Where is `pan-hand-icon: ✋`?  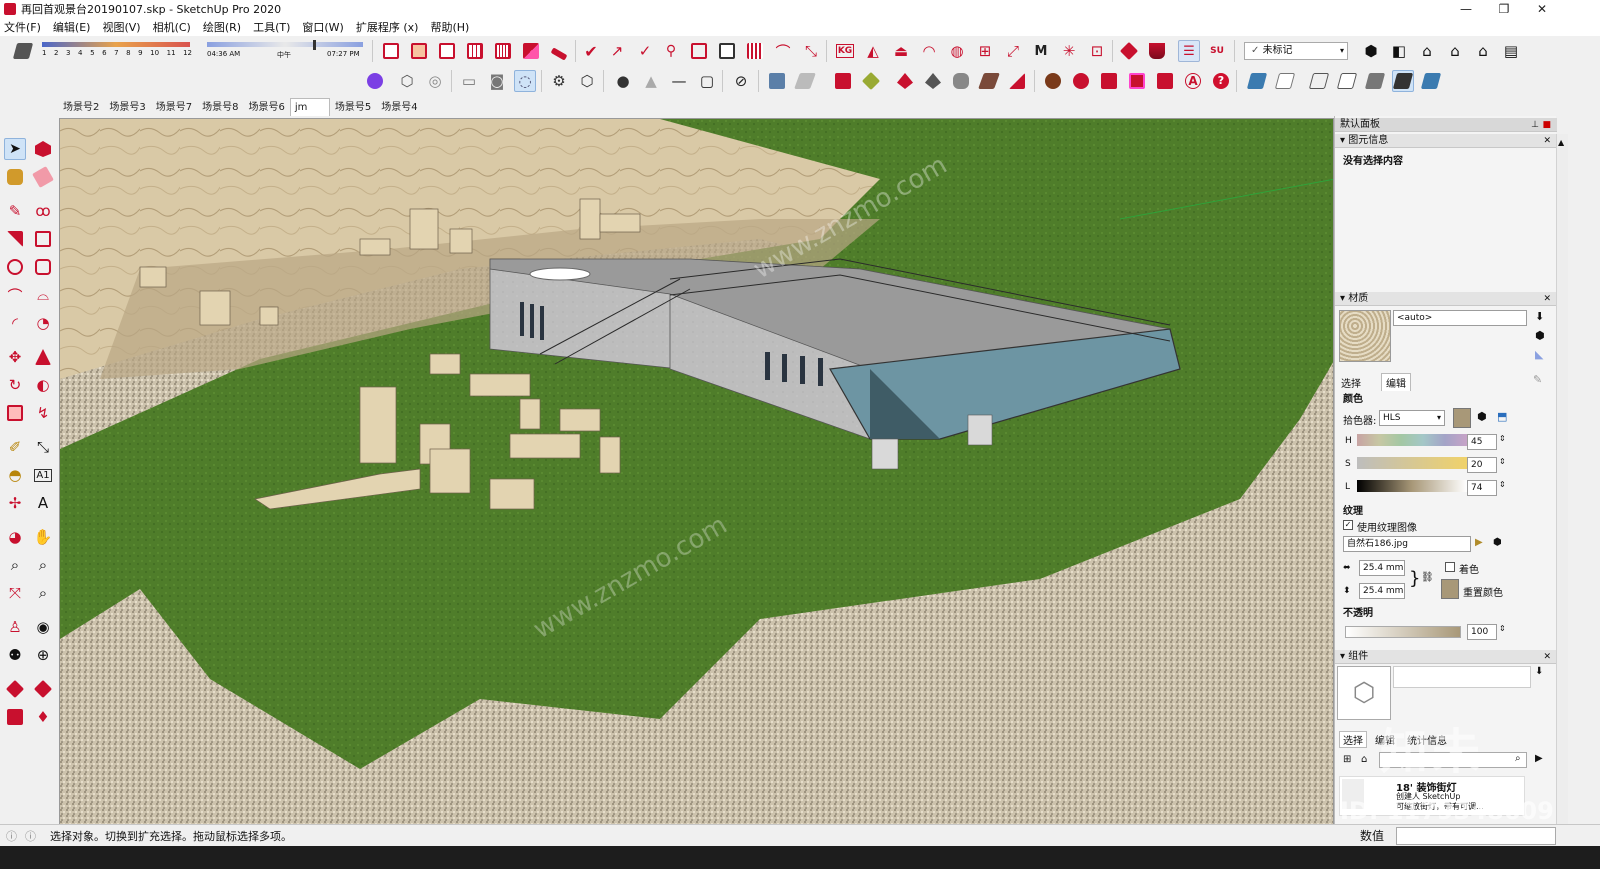 pan-hand-icon: ✋ is located at coordinates (43, 537).